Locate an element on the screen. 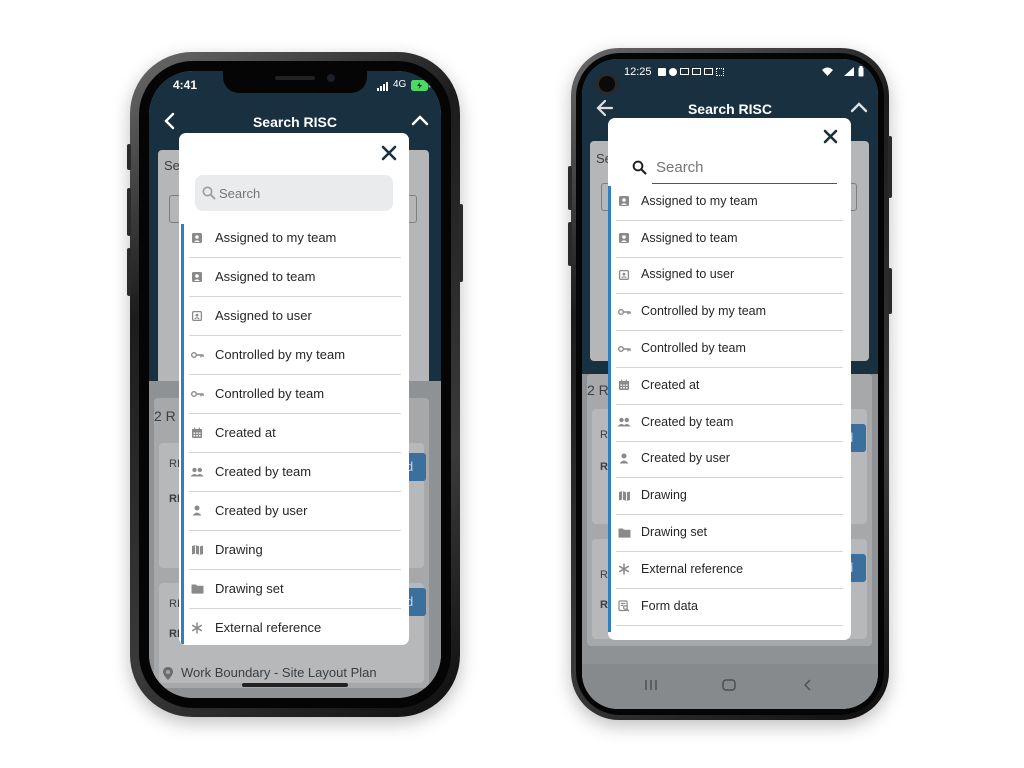  laptop-notification-icon is located at coordinates (696, 71).